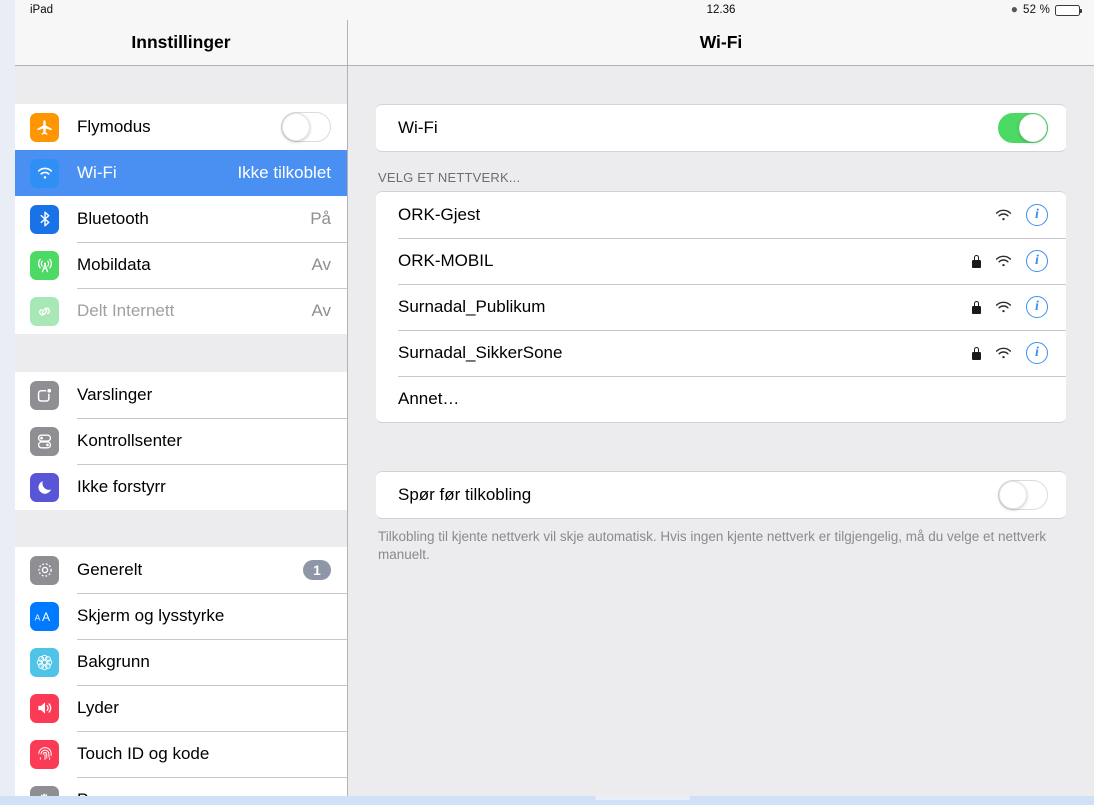 The height and width of the screenshot is (805, 1094). I want to click on network-row-ork-mobil: ORK-MOBIL i, so click(721, 261).